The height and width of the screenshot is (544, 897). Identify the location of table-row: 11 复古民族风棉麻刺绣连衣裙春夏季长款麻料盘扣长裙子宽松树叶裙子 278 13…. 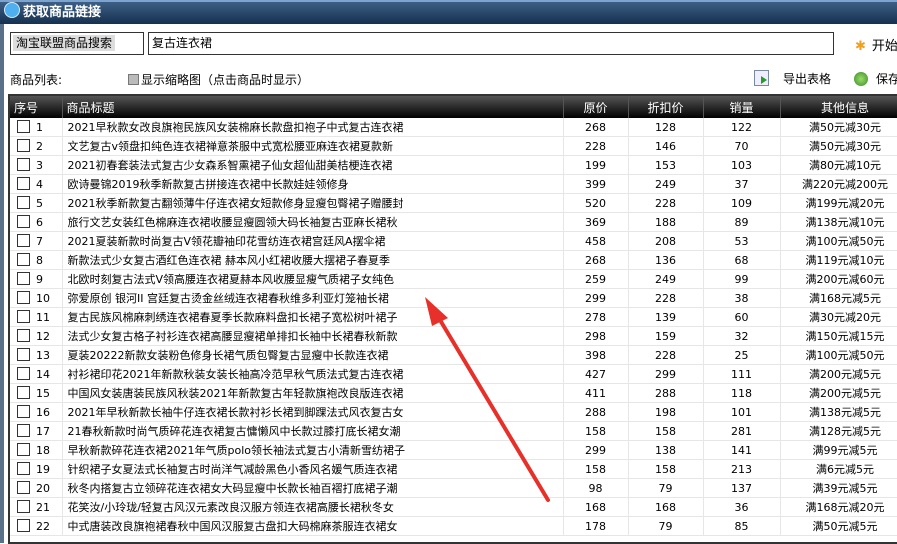
(453, 317).